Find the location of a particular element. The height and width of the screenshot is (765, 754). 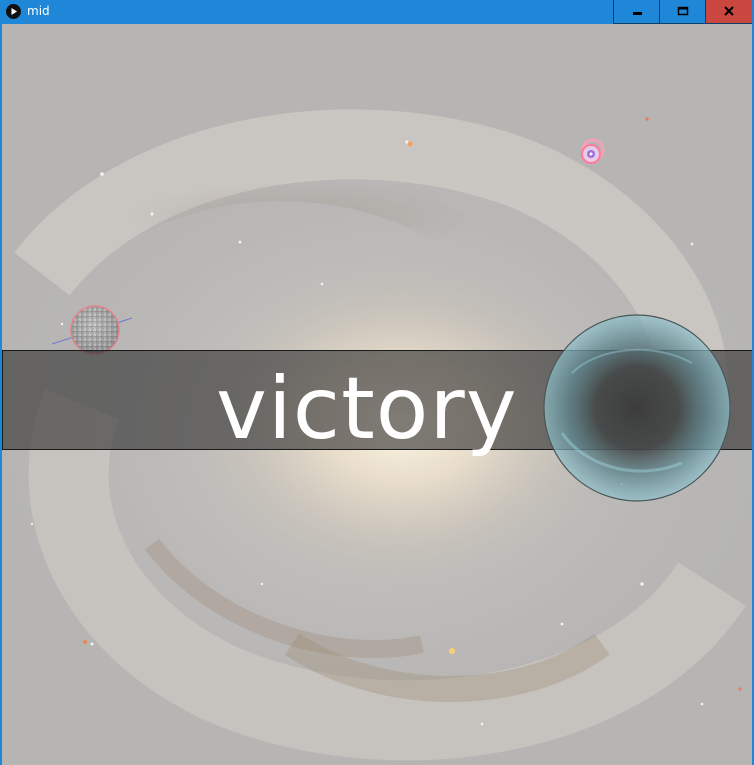

close-button is located at coordinates (728, 12).